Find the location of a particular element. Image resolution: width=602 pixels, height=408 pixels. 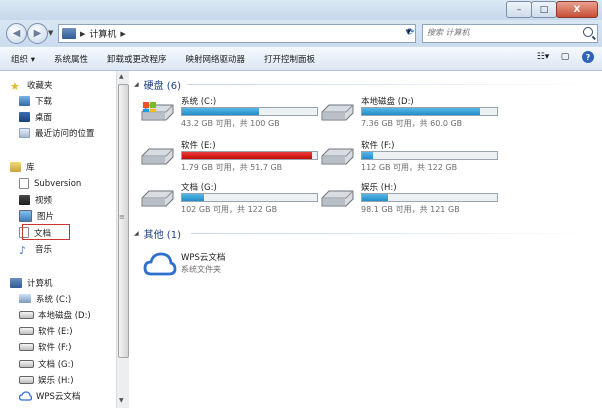

wps-cloud-item: WPS云文档 系统文件夹 is located at coordinates (243, 264).